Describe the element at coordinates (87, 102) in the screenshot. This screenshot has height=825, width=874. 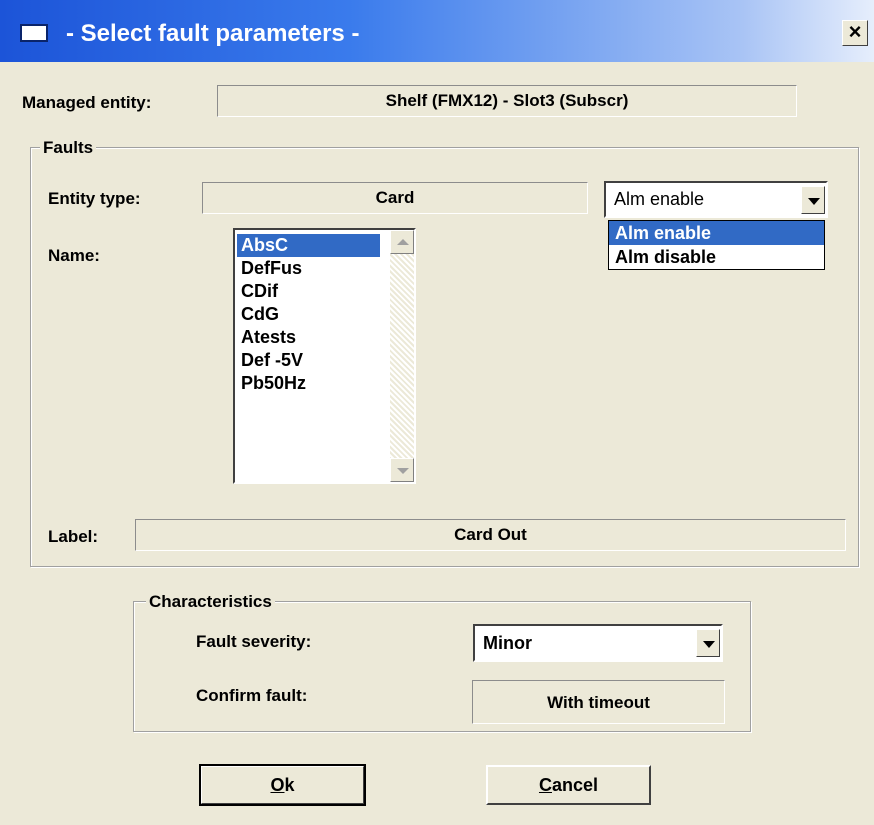
I see `managed-entity-label: Managed entity:` at that location.